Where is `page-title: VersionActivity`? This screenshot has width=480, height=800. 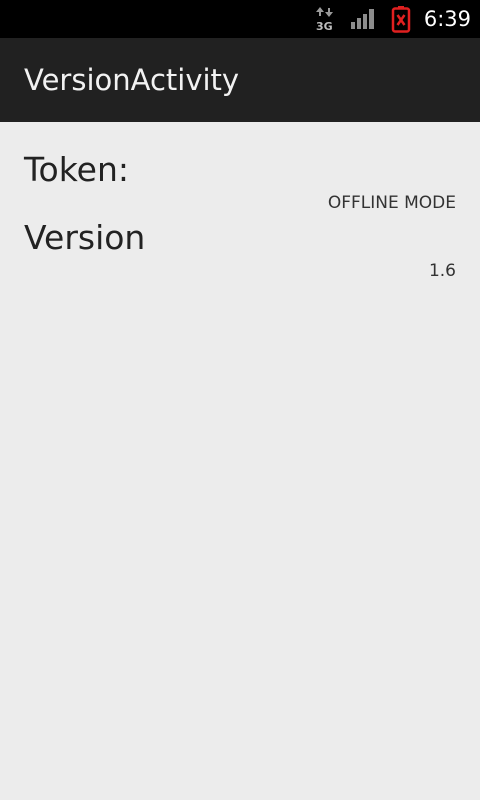
page-title: VersionActivity is located at coordinates (132, 80).